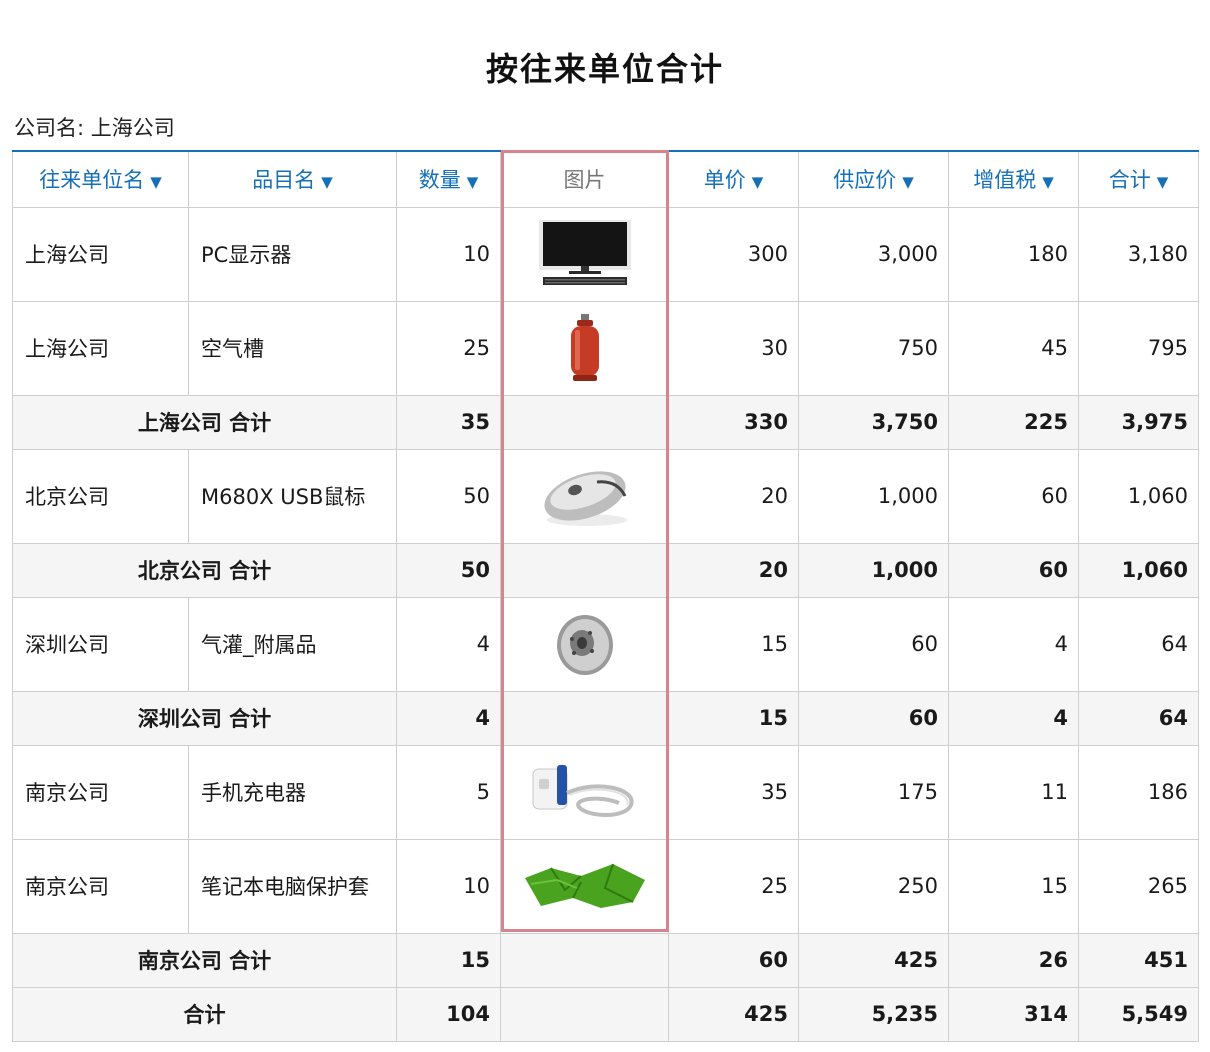  Describe the element at coordinates (733, 886) in the screenshot. I see `cell-unit-price: 25` at that location.